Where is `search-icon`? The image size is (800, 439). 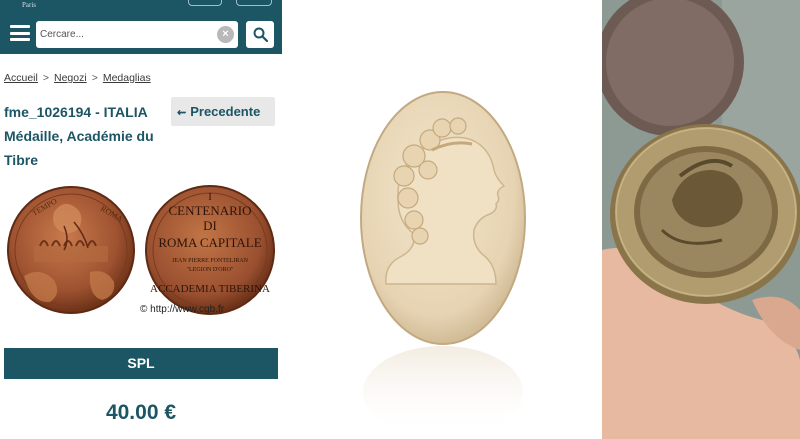
search-icon is located at coordinates (260, 34).